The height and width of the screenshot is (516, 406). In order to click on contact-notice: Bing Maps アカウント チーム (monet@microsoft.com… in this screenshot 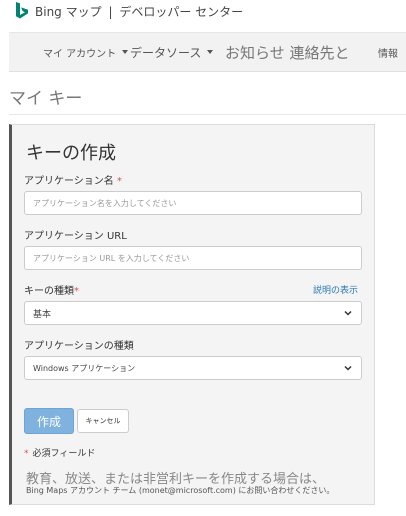, I will do `click(180, 490)`.